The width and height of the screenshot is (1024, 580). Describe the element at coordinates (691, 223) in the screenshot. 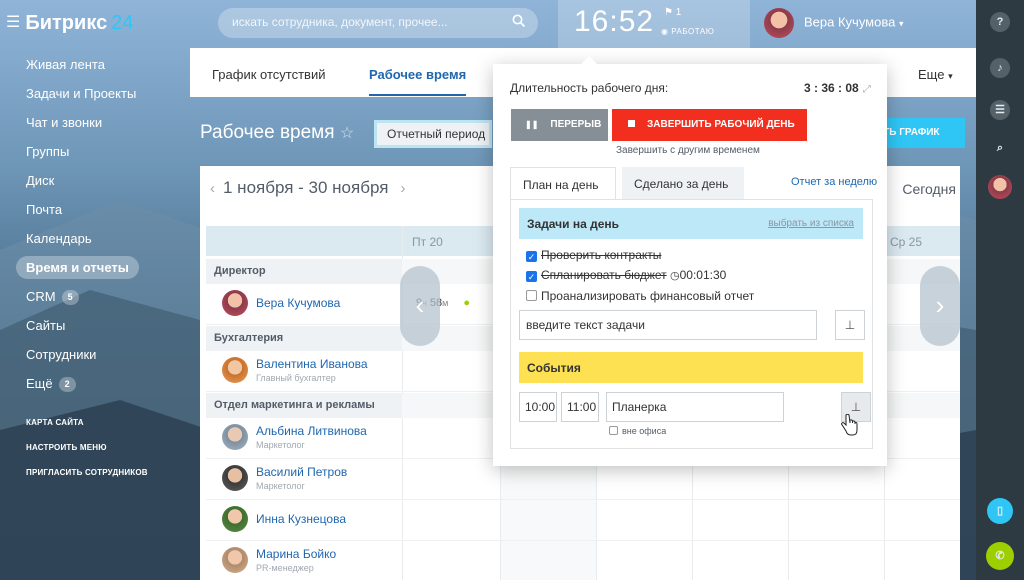

I see `tasks-header: Задачи на день выбрать из списка` at that location.